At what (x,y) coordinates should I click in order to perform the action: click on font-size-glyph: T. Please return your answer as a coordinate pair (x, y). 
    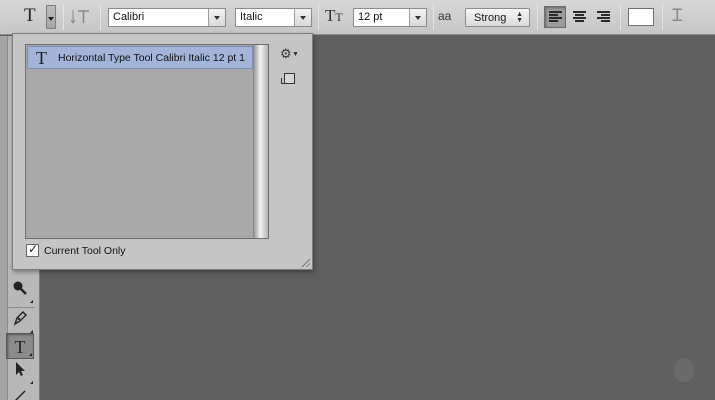
    Looking at the image, I should click on (330, 15).